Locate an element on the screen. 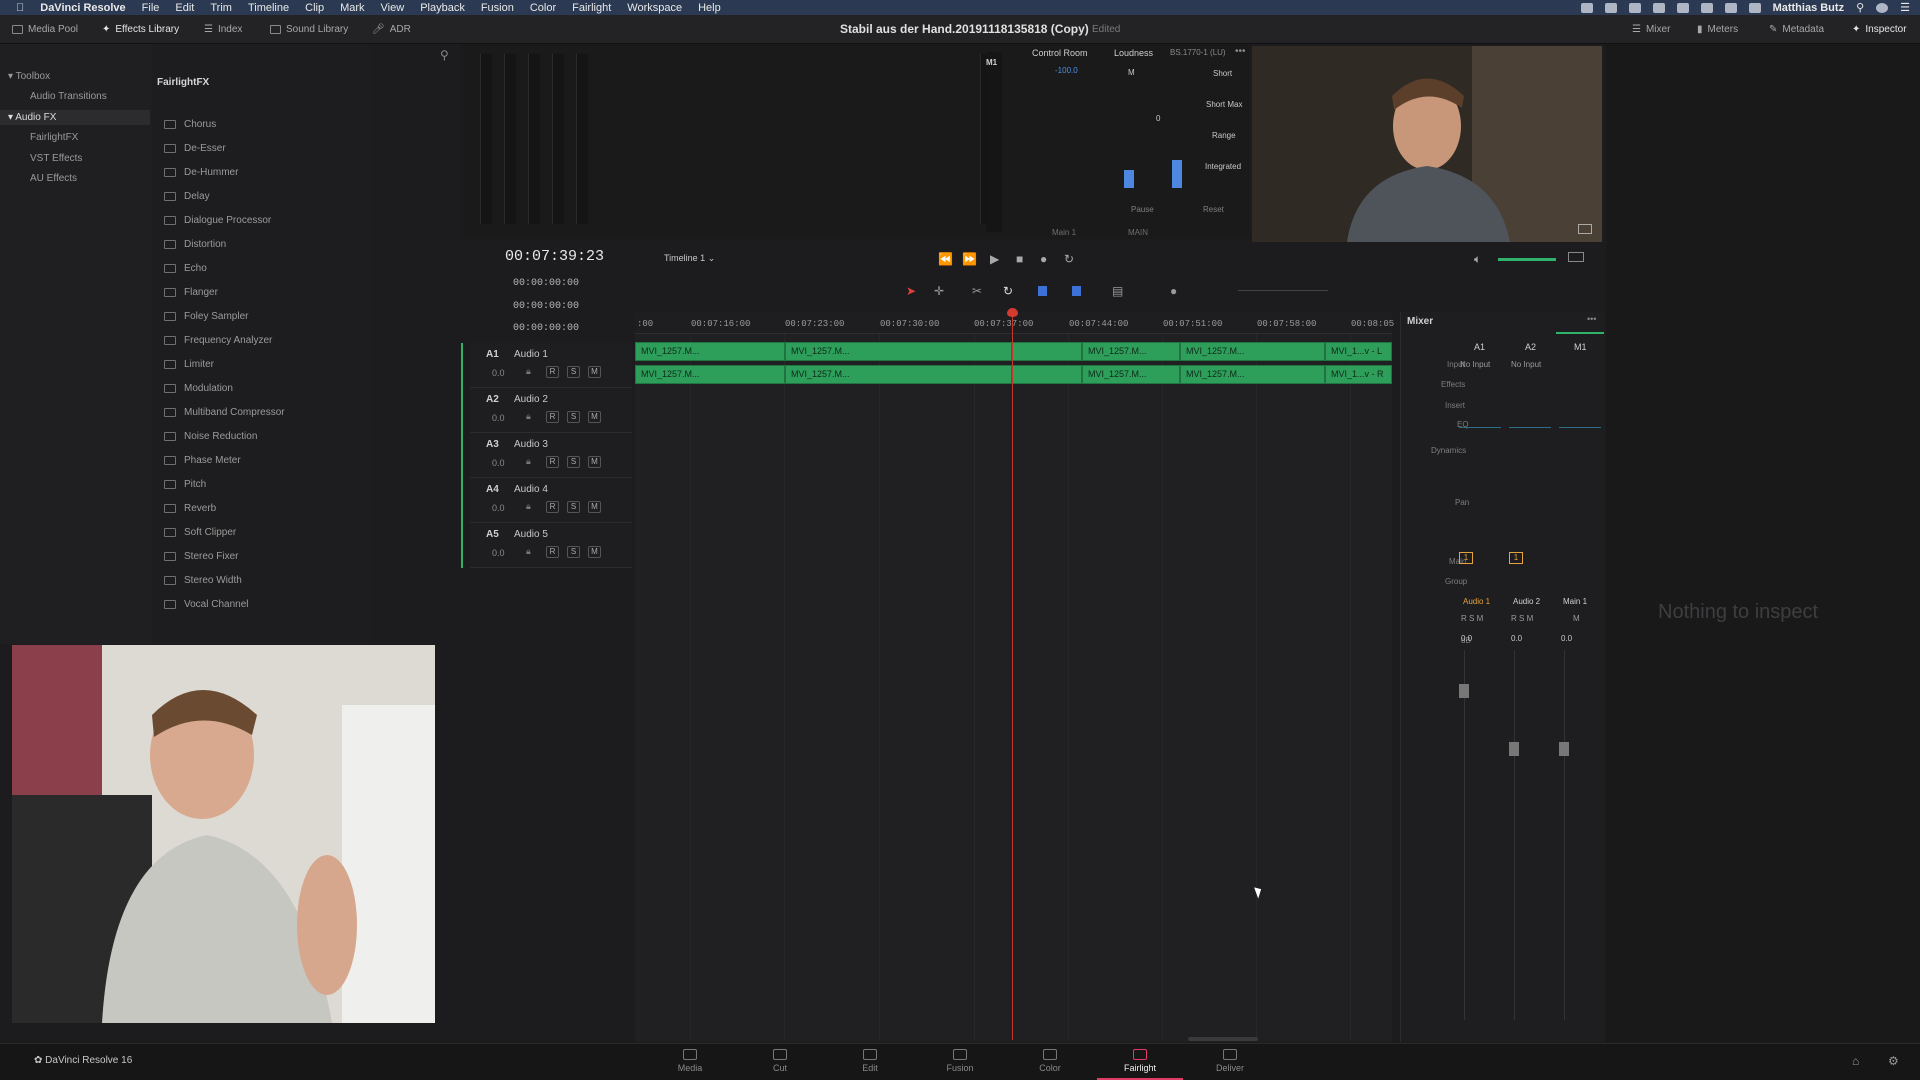 The image size is (1920, 1080). audio-fx-node: ▾ Audio FX is located at coordinates (75, 117).